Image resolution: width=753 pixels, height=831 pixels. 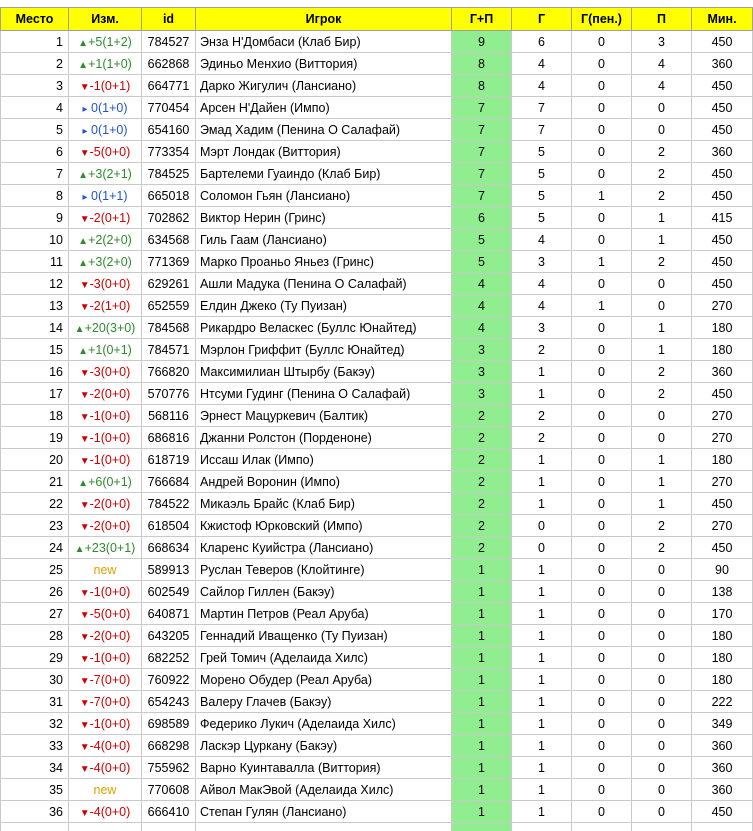 What do you see at coordinates (105, 679) in the screenshot?
I see `change-cell: ▼-7(0+0)` at bounding box center [105, 679].